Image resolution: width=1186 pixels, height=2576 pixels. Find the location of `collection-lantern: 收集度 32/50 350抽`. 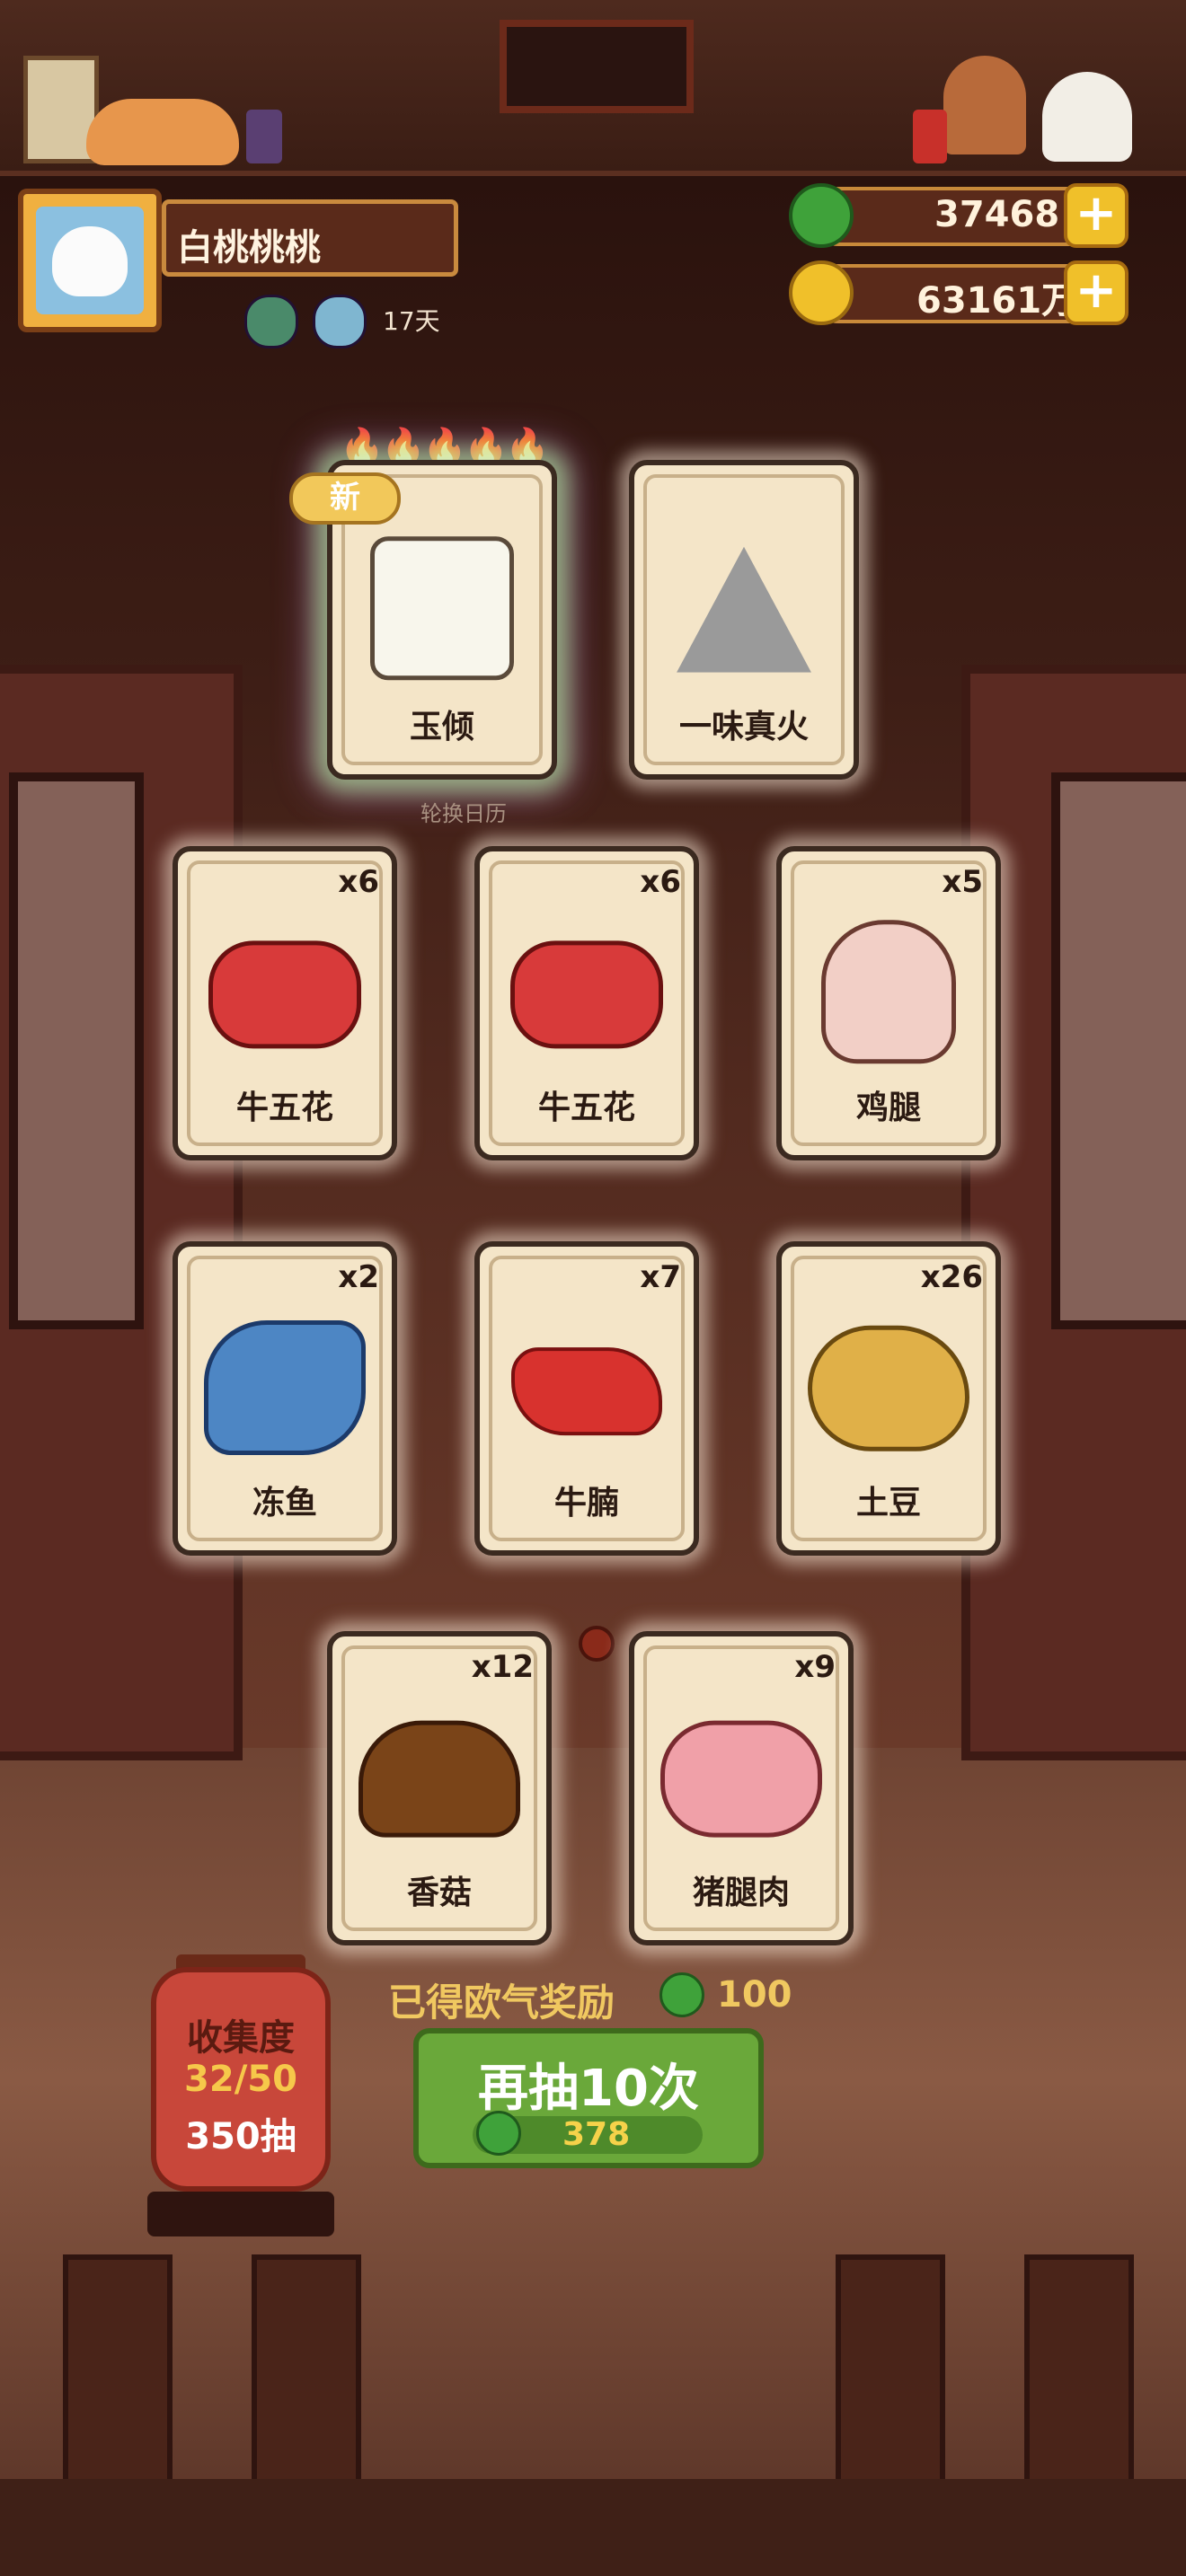

collection-lantern: 收集度 32/50 350抽 is located at coordinates (241, 2079).